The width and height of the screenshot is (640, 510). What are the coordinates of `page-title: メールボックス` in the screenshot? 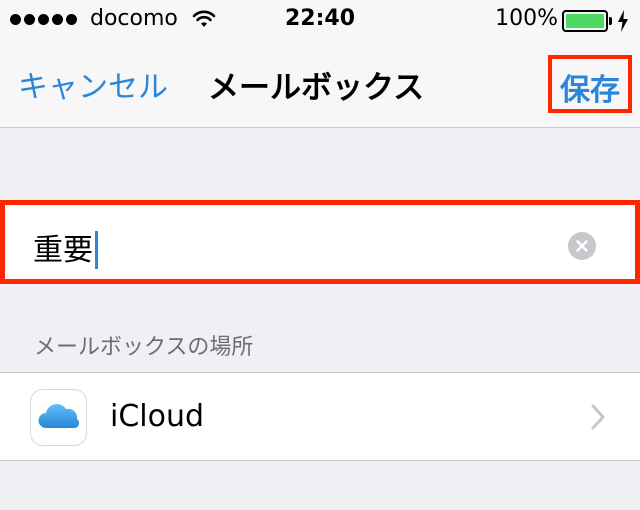 It's located at (316, 88).